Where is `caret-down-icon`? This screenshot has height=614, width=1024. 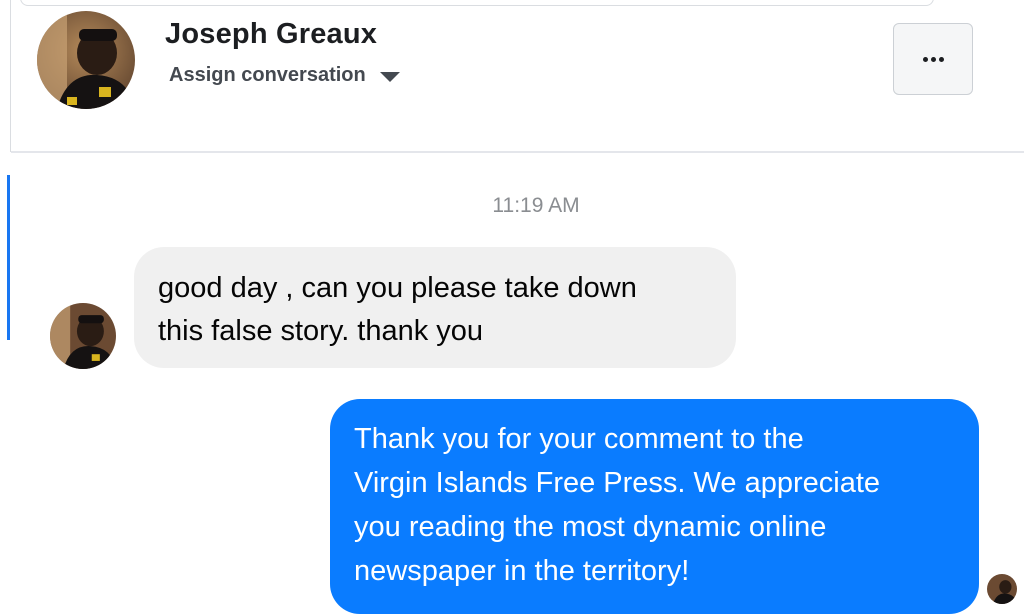 caret-down-icon is located at coordinates (389, 77).